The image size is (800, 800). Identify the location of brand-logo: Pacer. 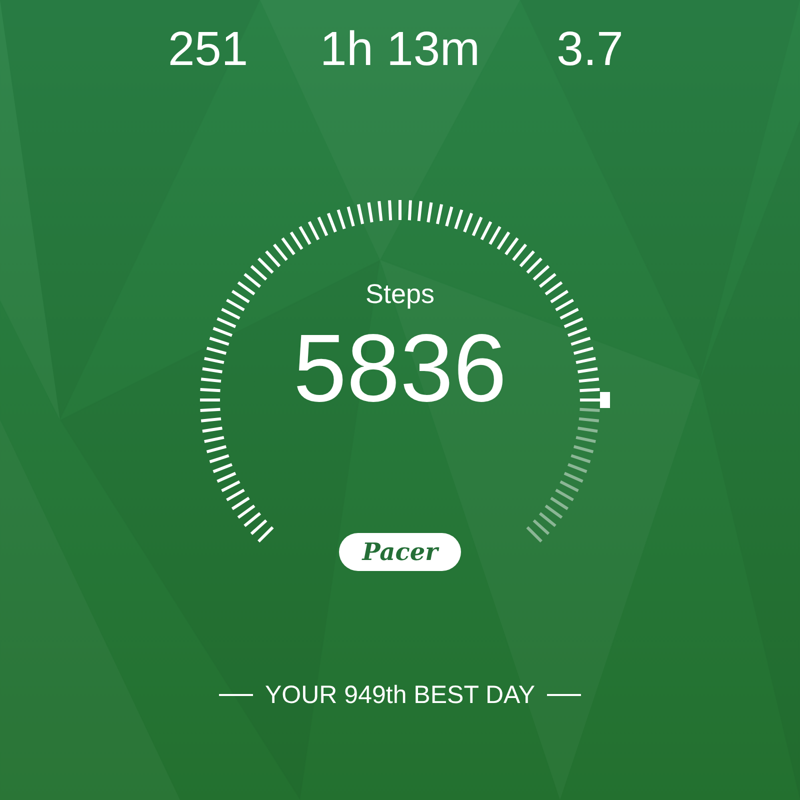
(400, 552).